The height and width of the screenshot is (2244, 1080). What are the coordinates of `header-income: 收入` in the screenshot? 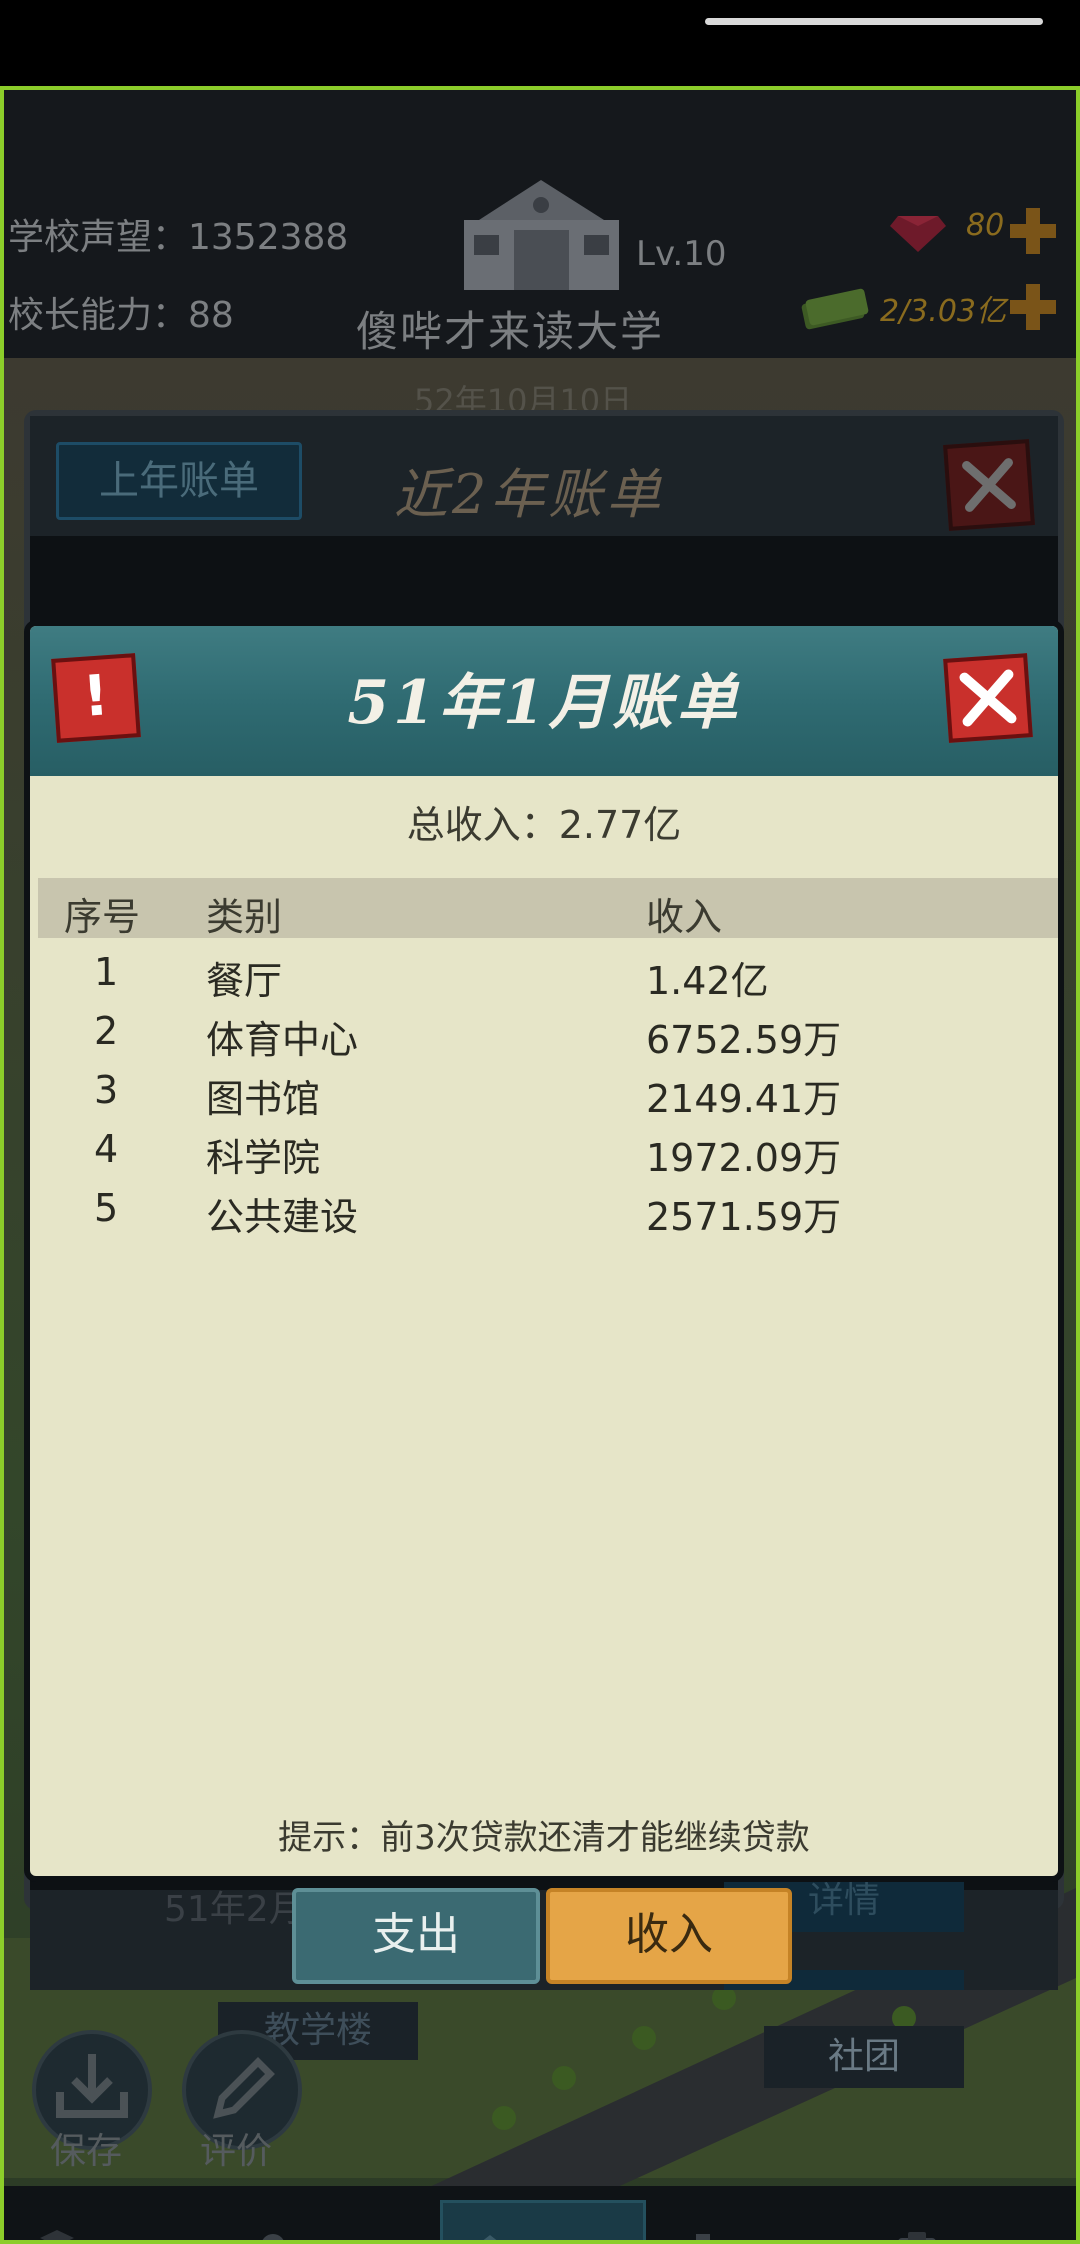 It's located at (684, 917).